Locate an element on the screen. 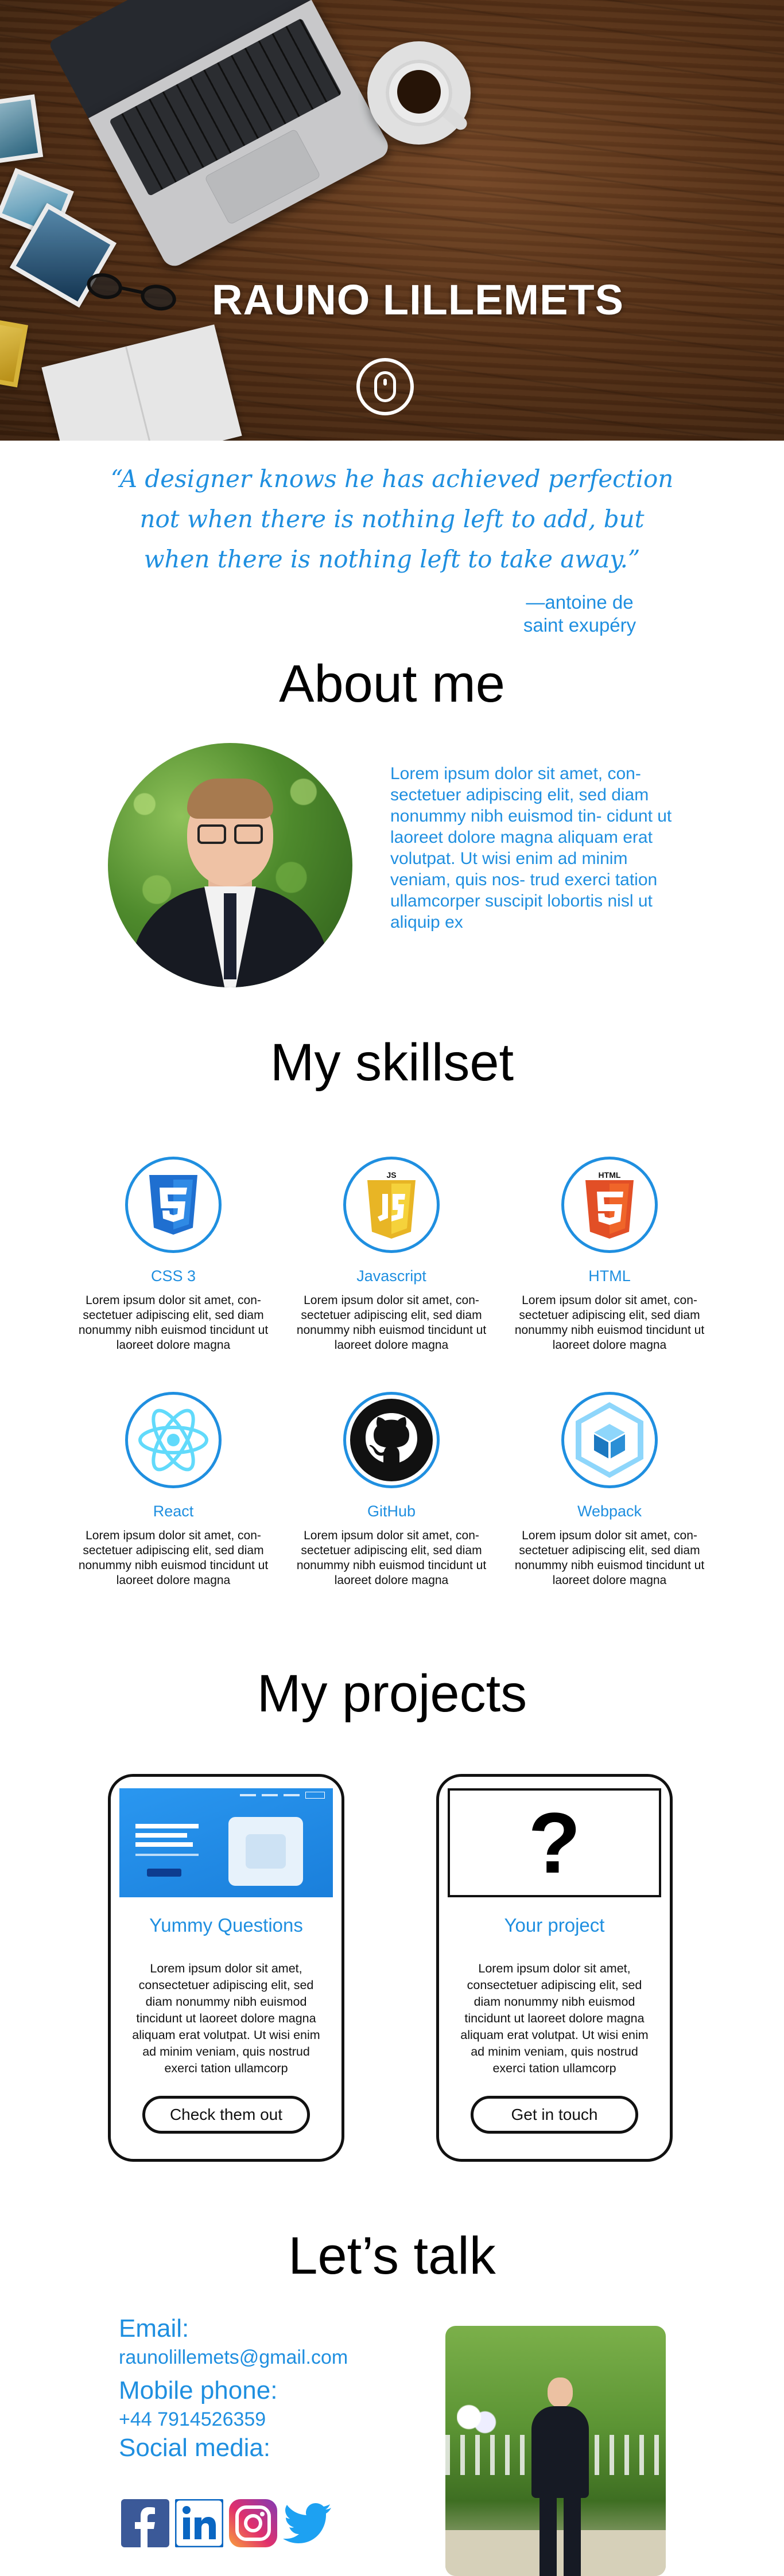 This screenshot has width=784, height=2576. projects-title: My projects is located at coordinates (392, 1693).